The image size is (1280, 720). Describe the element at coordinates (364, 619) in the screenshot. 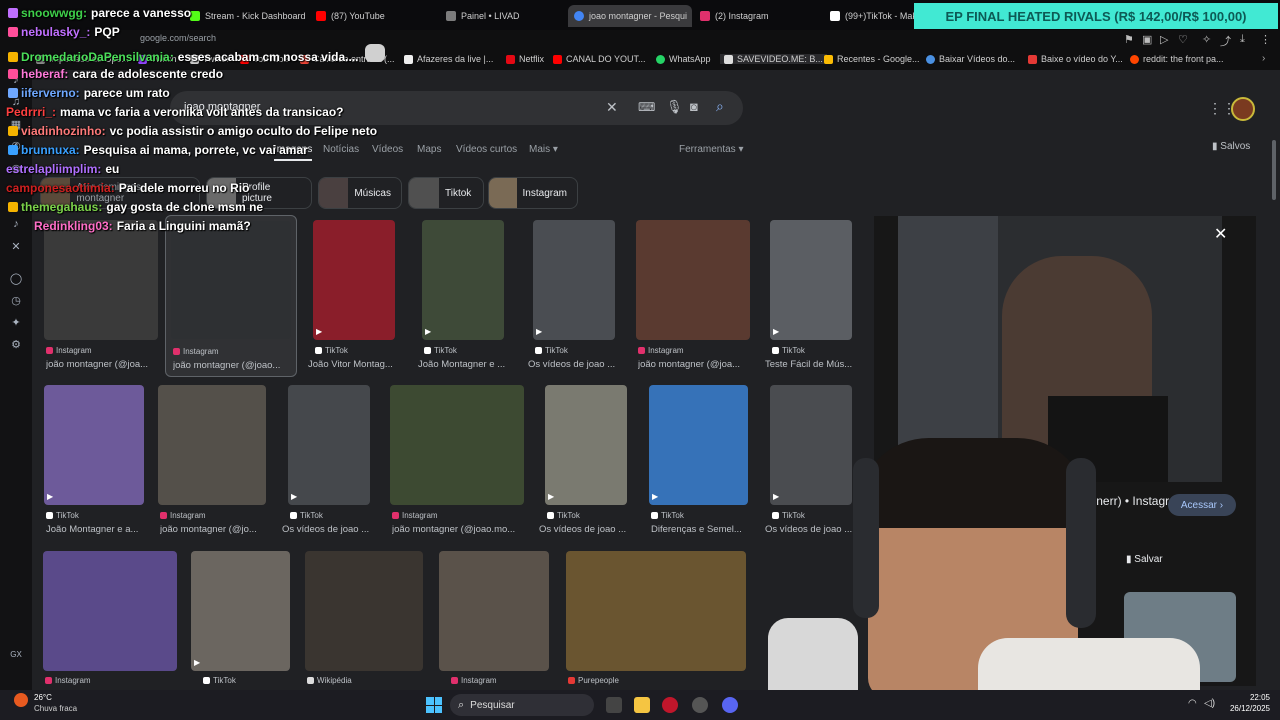

I see `image-result: Wikipédia` at that location.